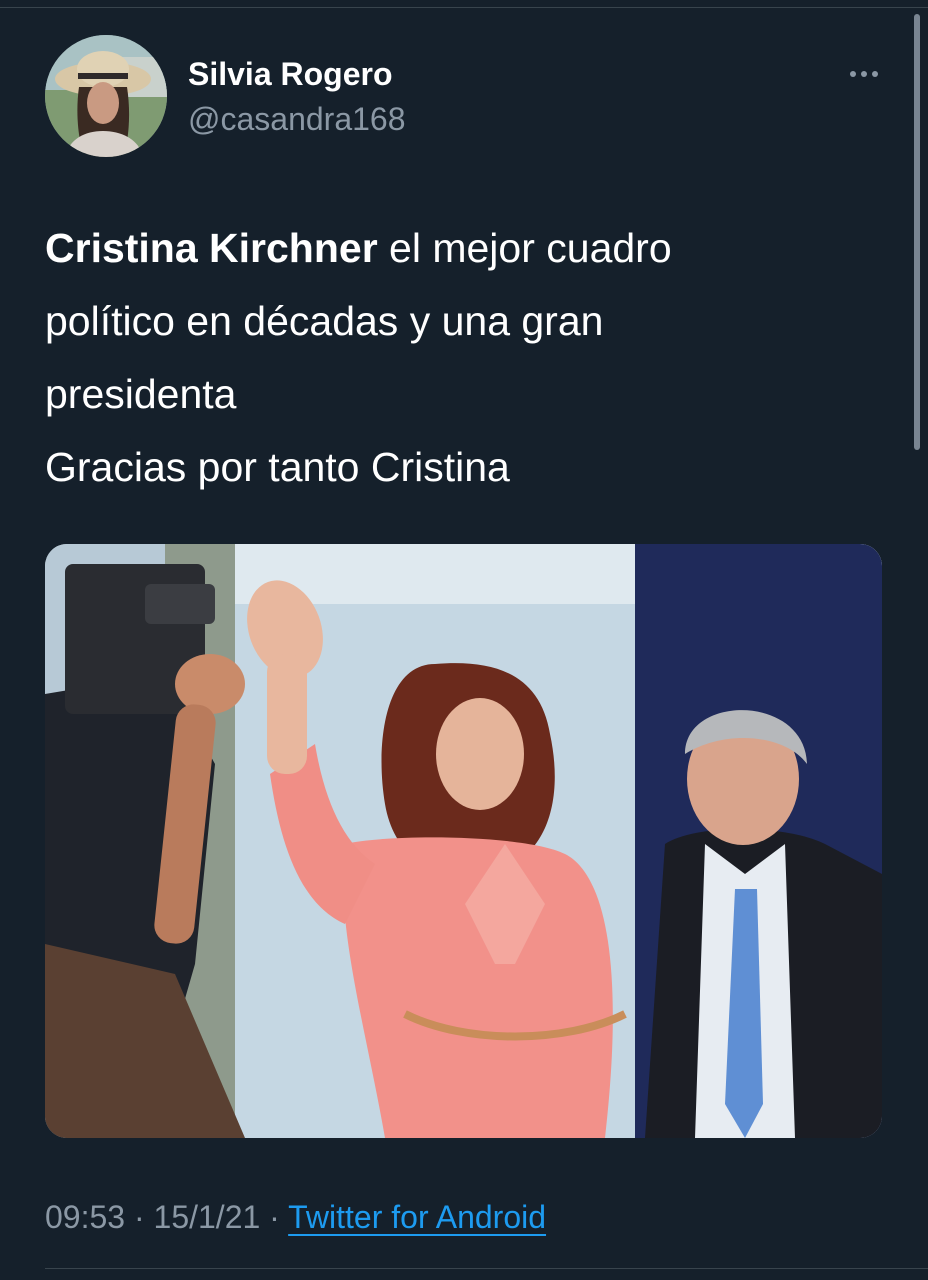 The width and height of the screenshot is (928, 1280). Describe the element at coordinates (141, 394) in the screenshot. I see `tweet-text-line-3: presidenta` at that location.